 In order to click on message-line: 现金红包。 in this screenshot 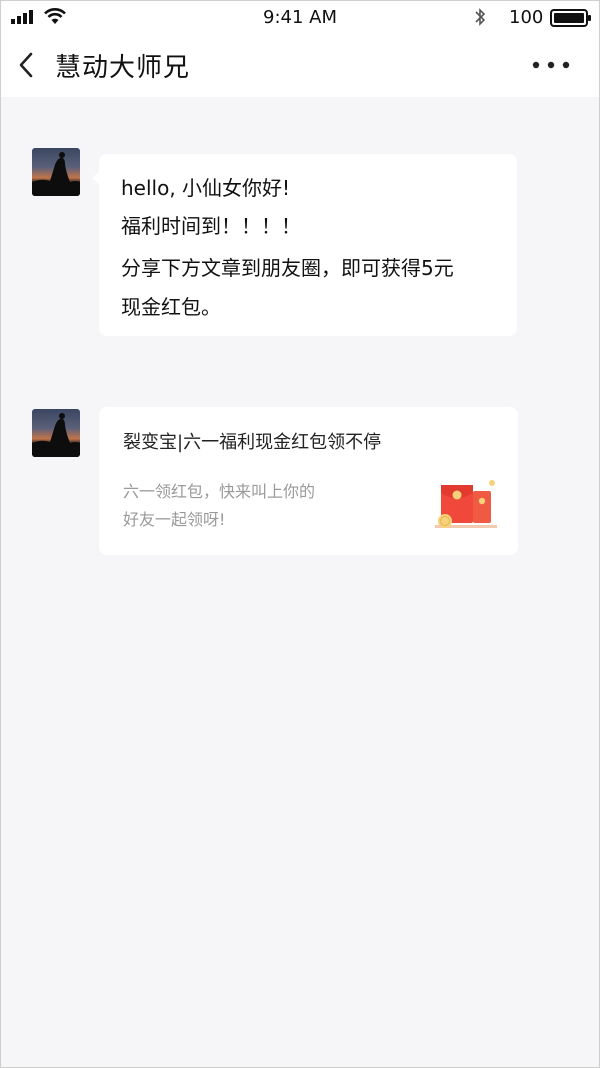, I will do `click(171, 307)`.